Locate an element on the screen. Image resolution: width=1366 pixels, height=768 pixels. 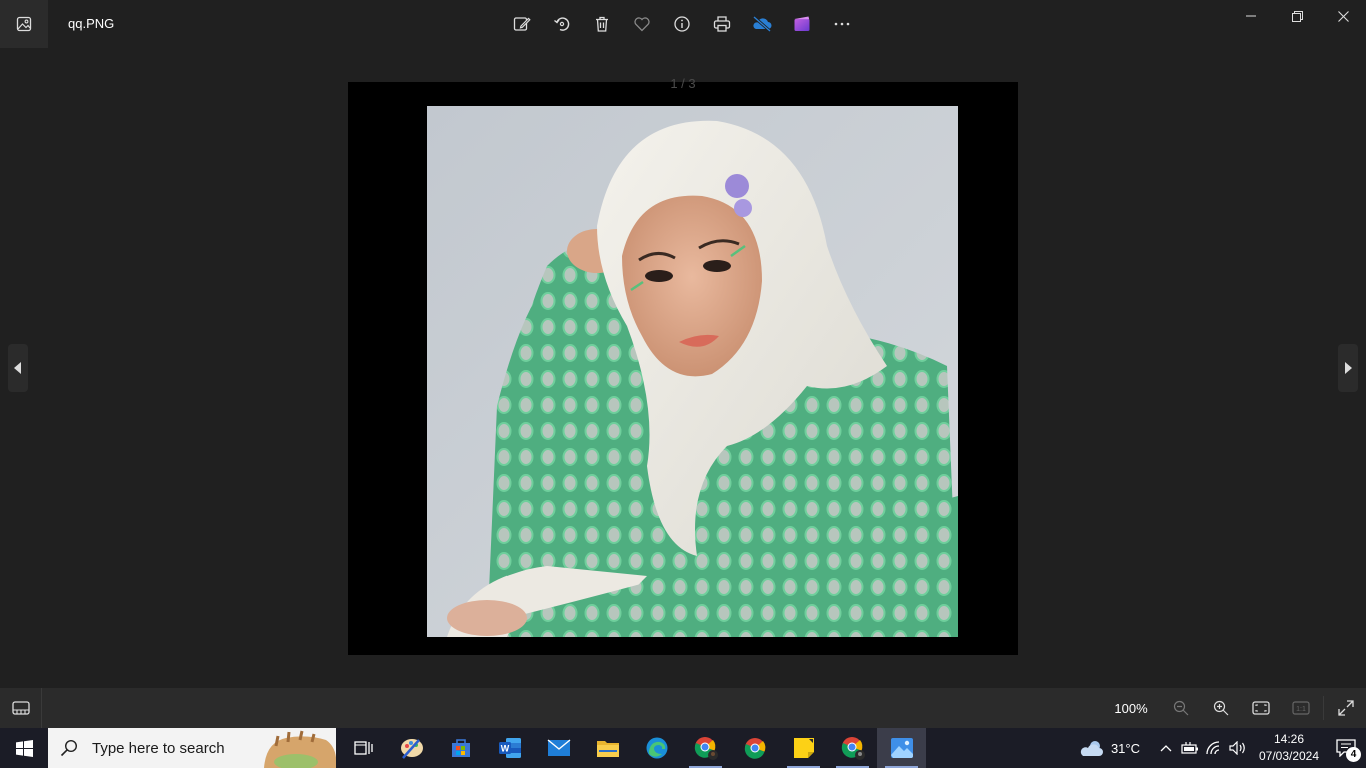
video-editor-icon is located at coordinates (802, 24).